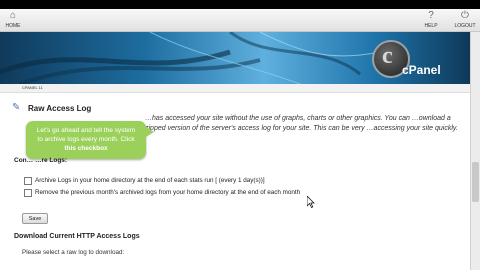 The image size is (480, 270). I want to click on remove-archived-logs-checkbox, so click(28, 193).